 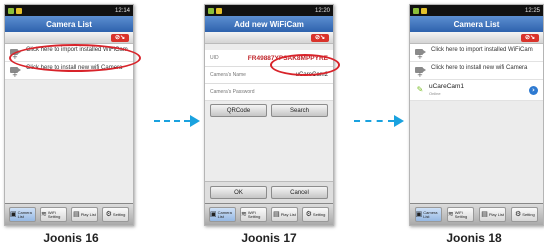 What do you see at coordinates (232, 92) in the screenshot?
I see `password-label: Camera's Password` at bounding box center [232, 92].